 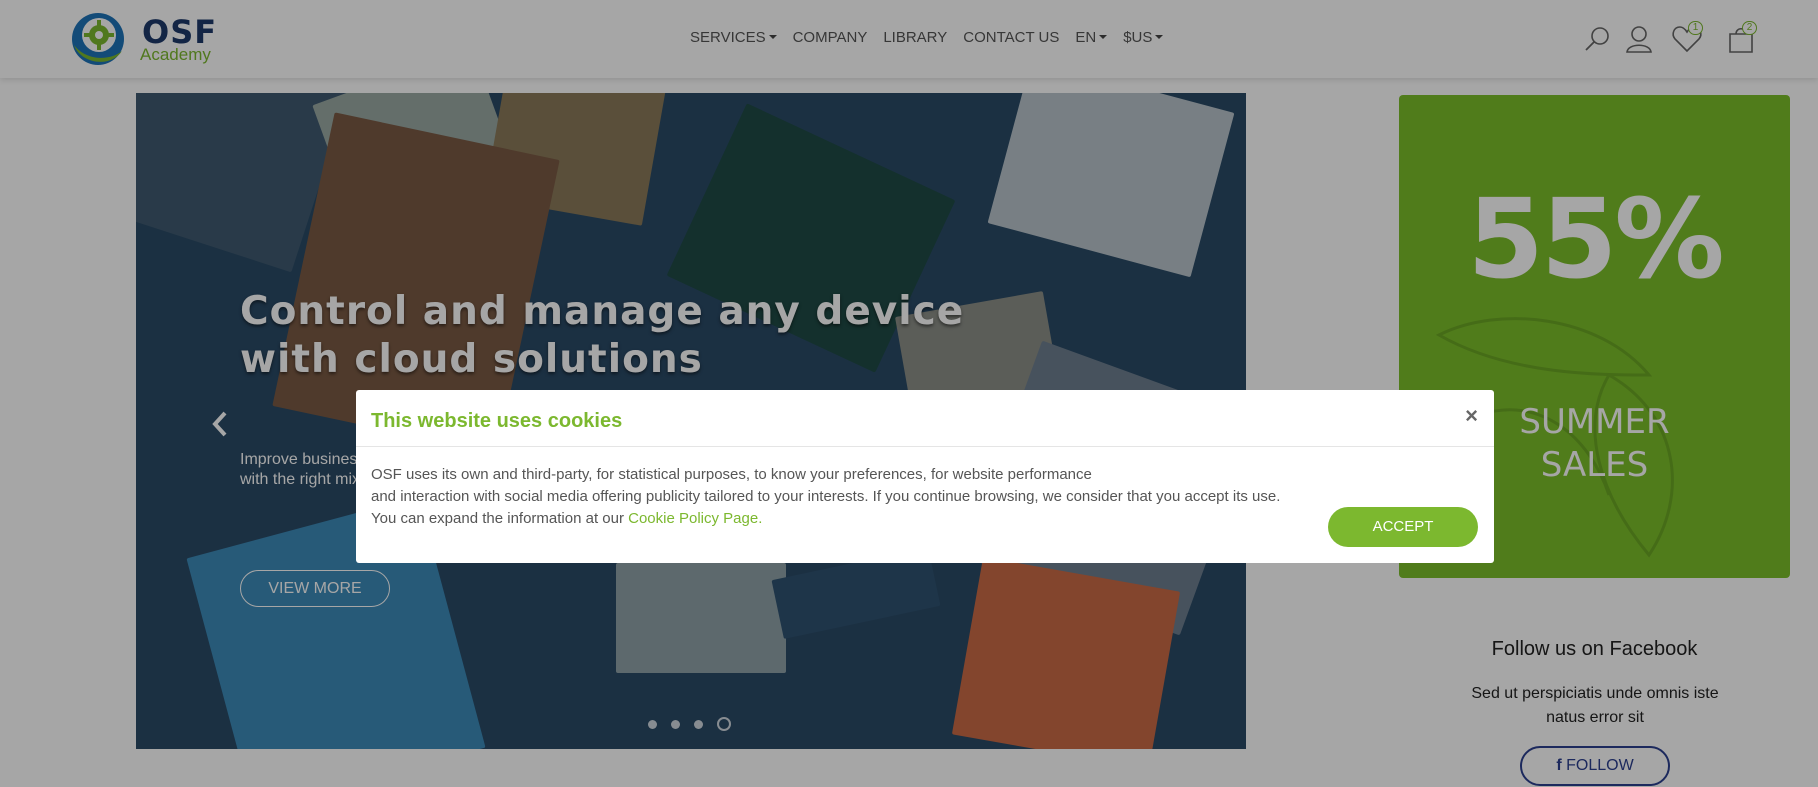 What do you see at coordinates (695, 518) in the screenshot?
I see `cookie-policy-link: Cookie Policy Page.` at bounding box center [695, 518].